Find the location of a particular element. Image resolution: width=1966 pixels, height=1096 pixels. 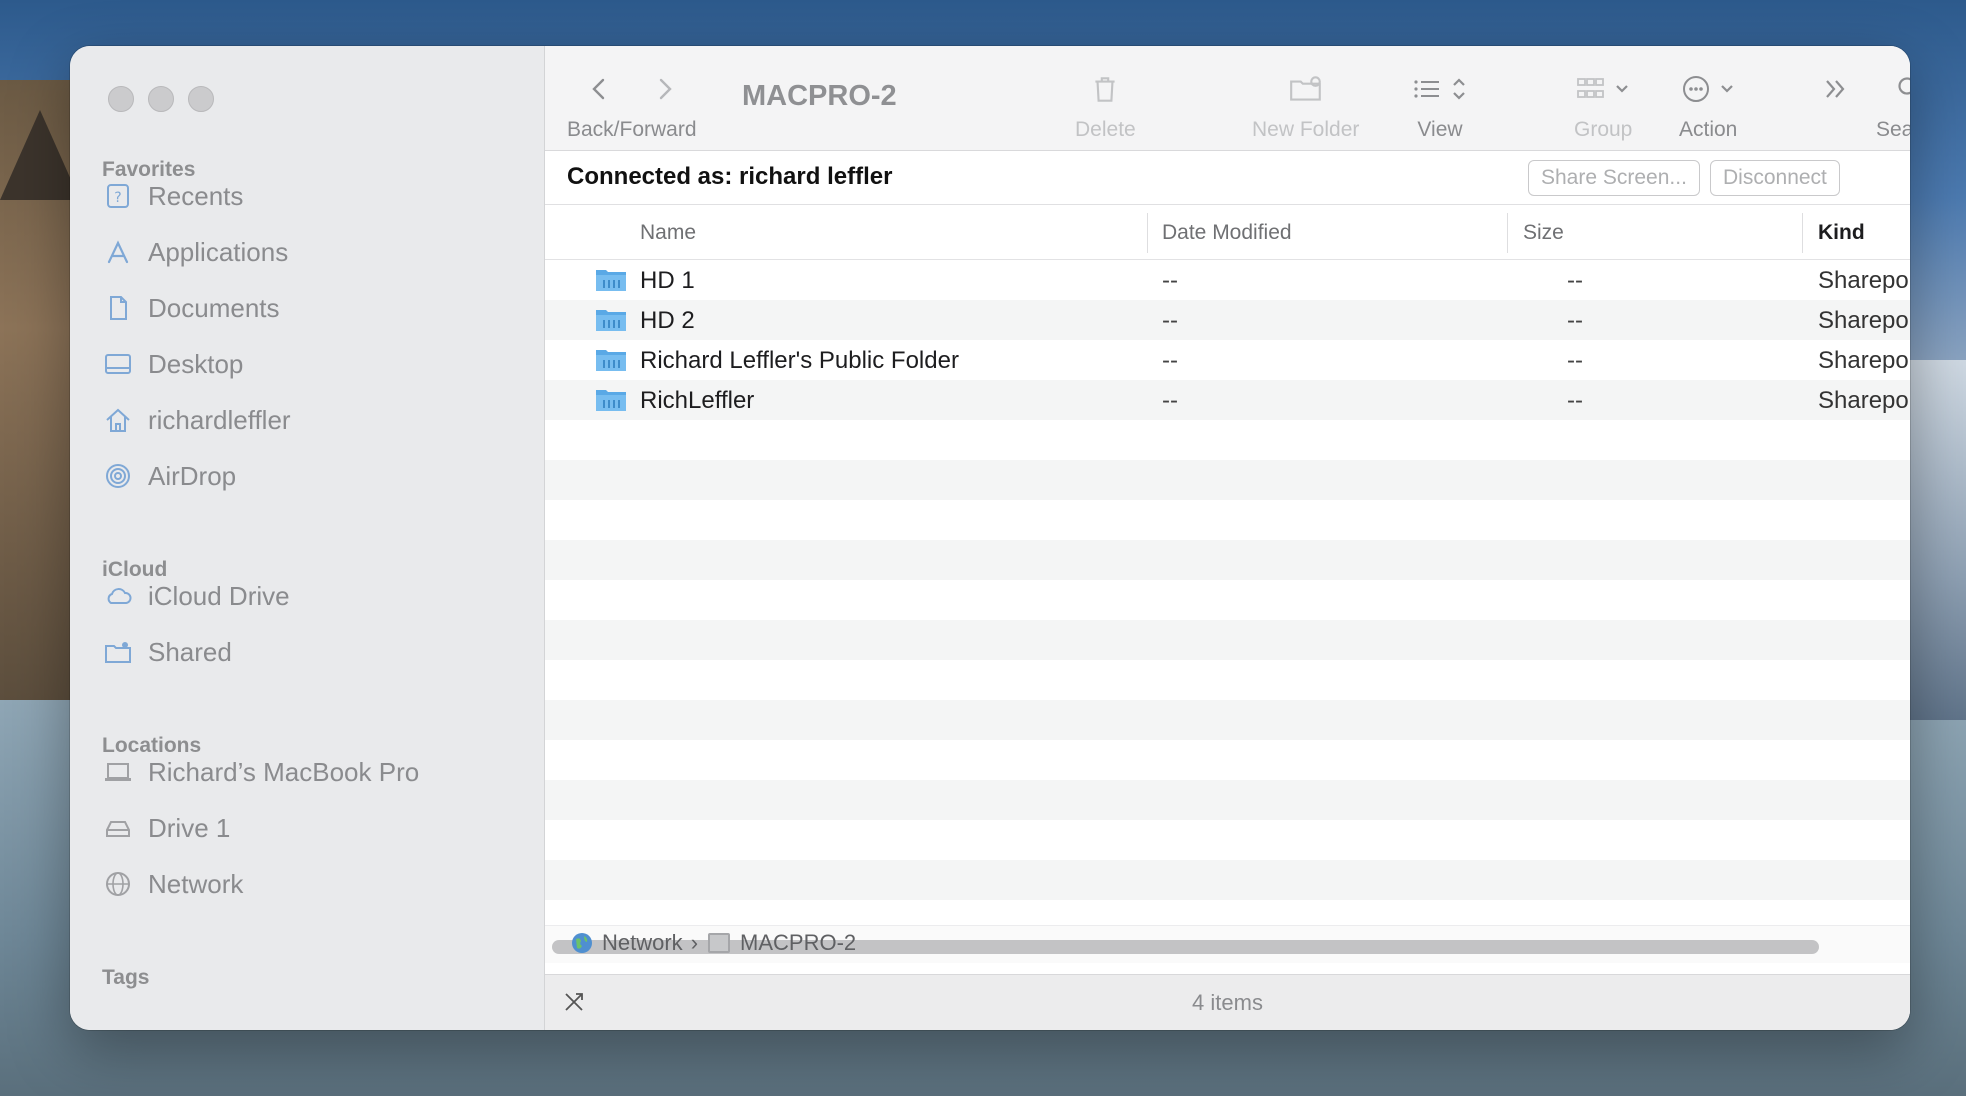

list-view-icon is located at coordinates (1426, 89).